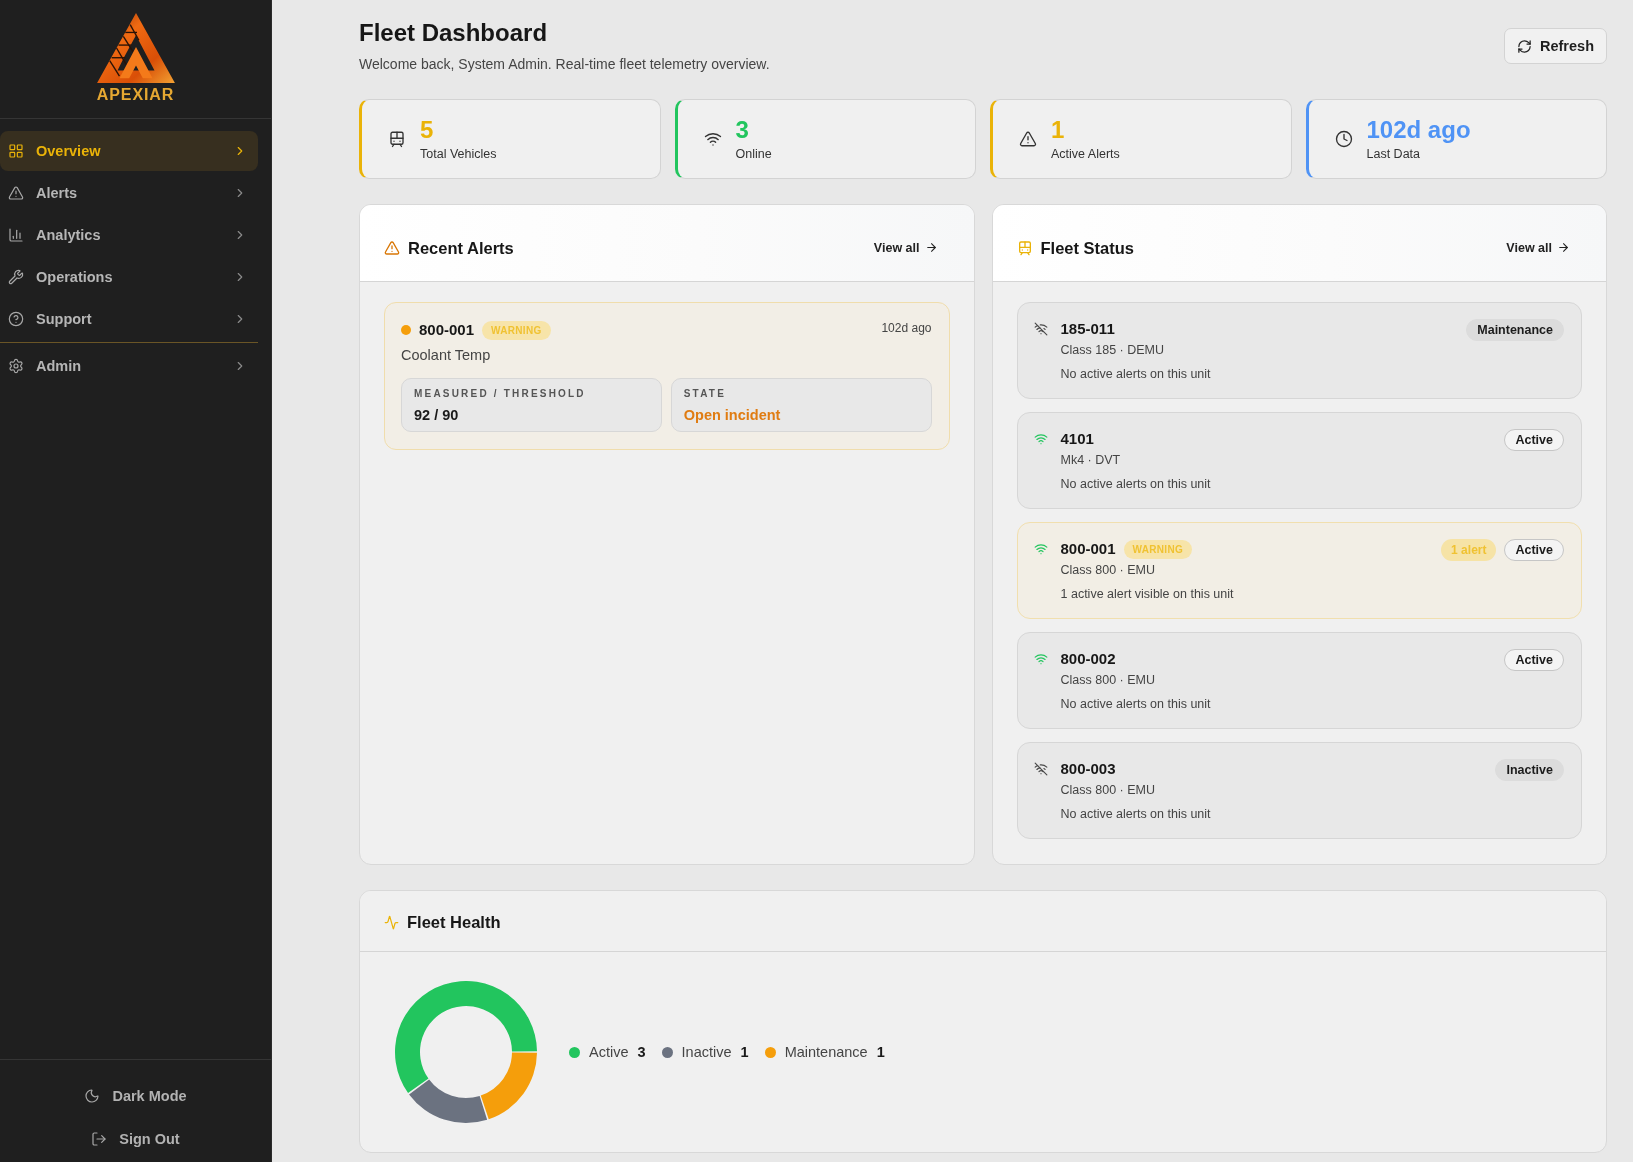 The image size is (1633, 1162). What do you see at coordinates (129, 366) in the screenshot?
I see `nav-item: Admin` at bounding box center [129, 366].